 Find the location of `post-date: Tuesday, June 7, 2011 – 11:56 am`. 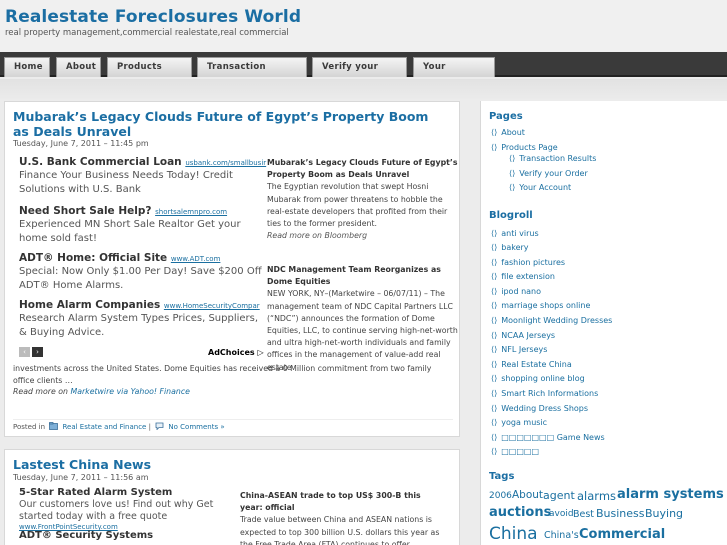

post-date: Tuesday, June 7, 2011 – 11:56 am is located at coordinates (81, 477).